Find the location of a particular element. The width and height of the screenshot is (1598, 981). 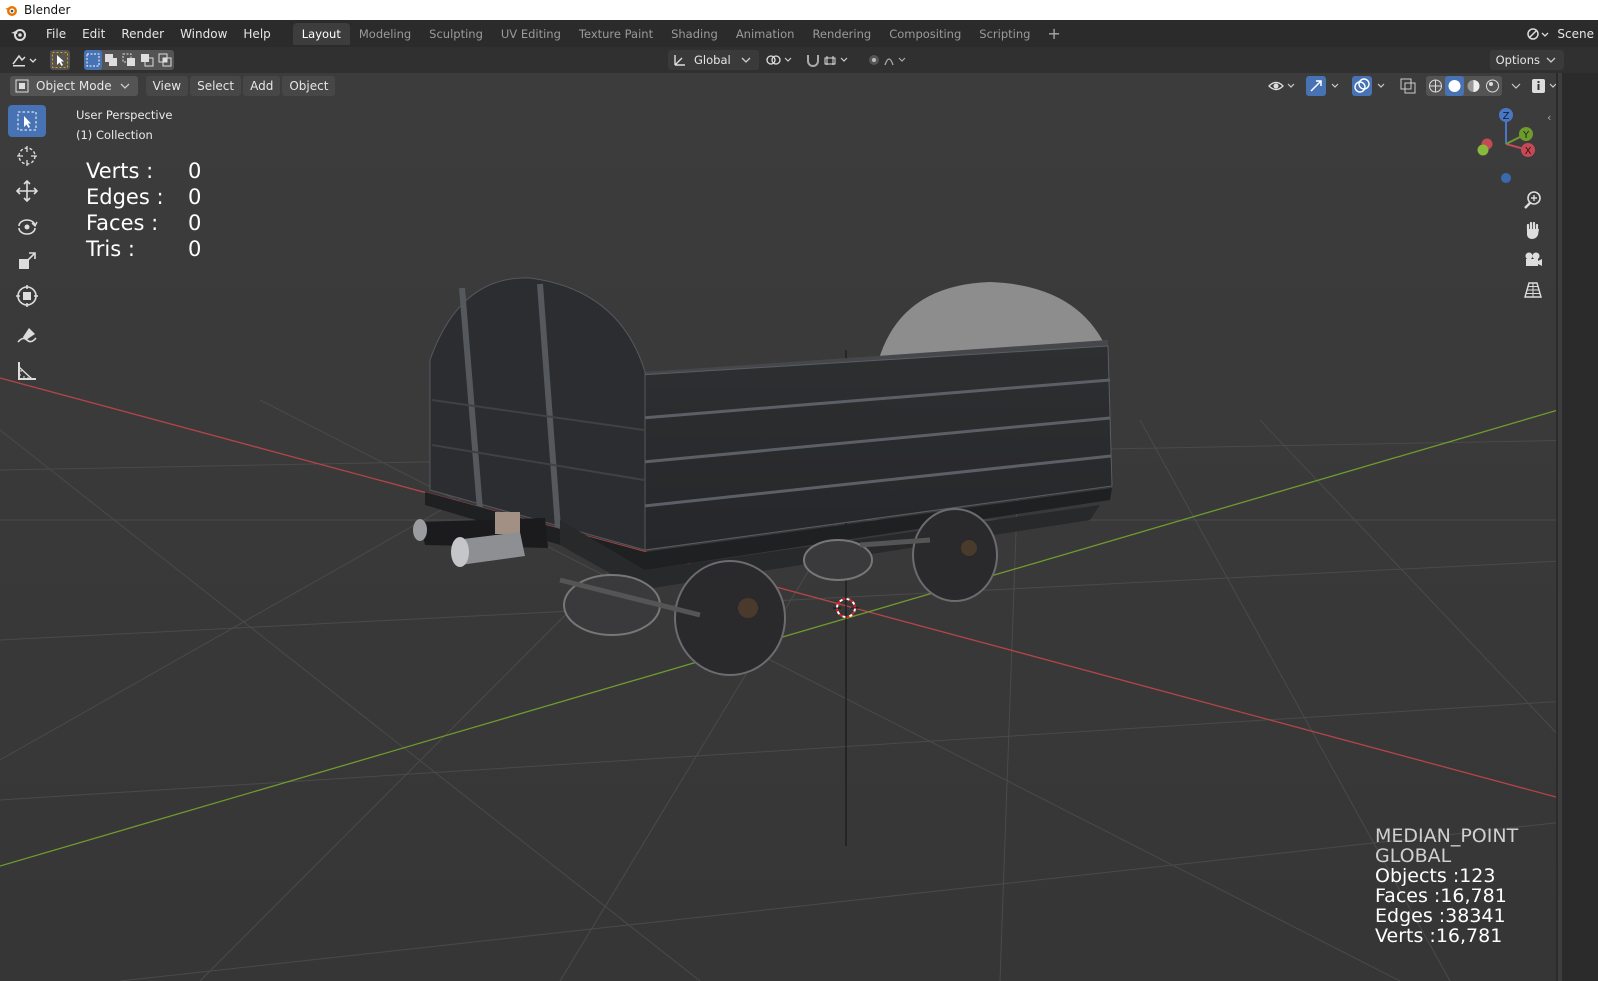

rendered-shading-icon is located at coordinates (1492, 86).